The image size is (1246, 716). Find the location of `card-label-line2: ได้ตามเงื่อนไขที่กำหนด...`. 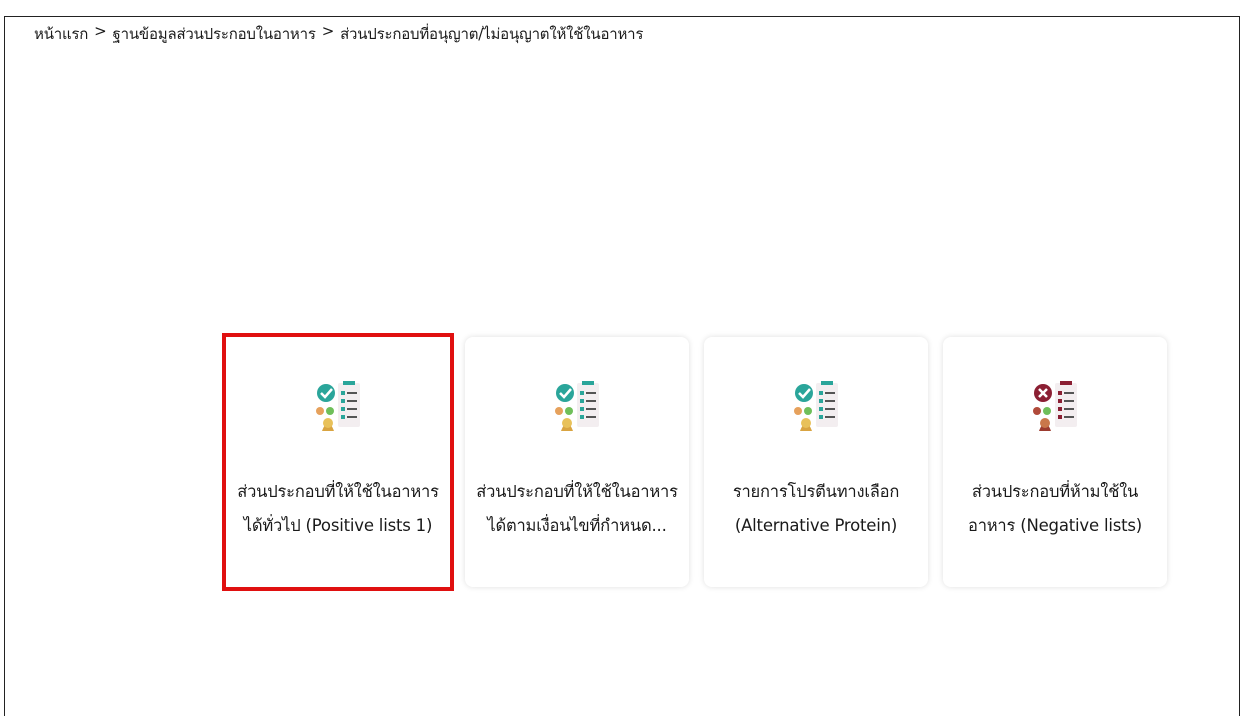

card-label-line2: ได้ตามเงื่อนไขที่กำหนด... is located at coordinates (577, 525).